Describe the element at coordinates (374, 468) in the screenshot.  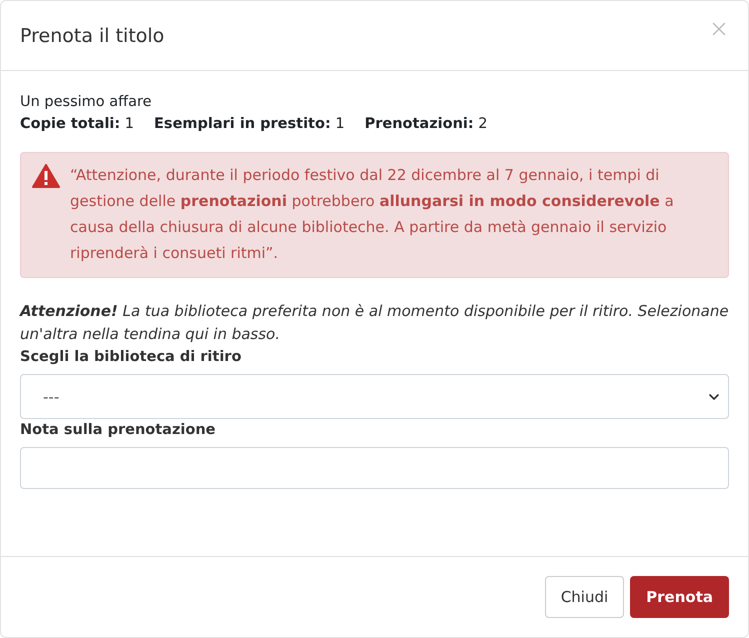
I see `note-input` at that location.